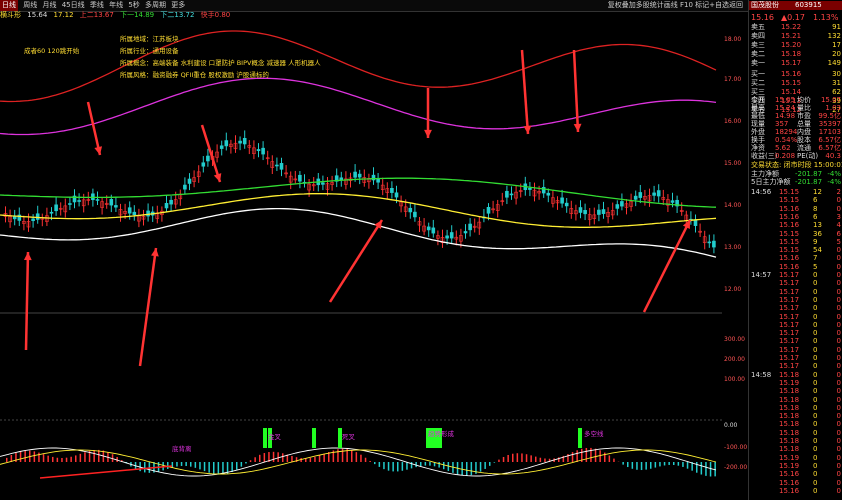 The image size is (842, 500). I want to click on book-label: 卖五, so click(758, 27).